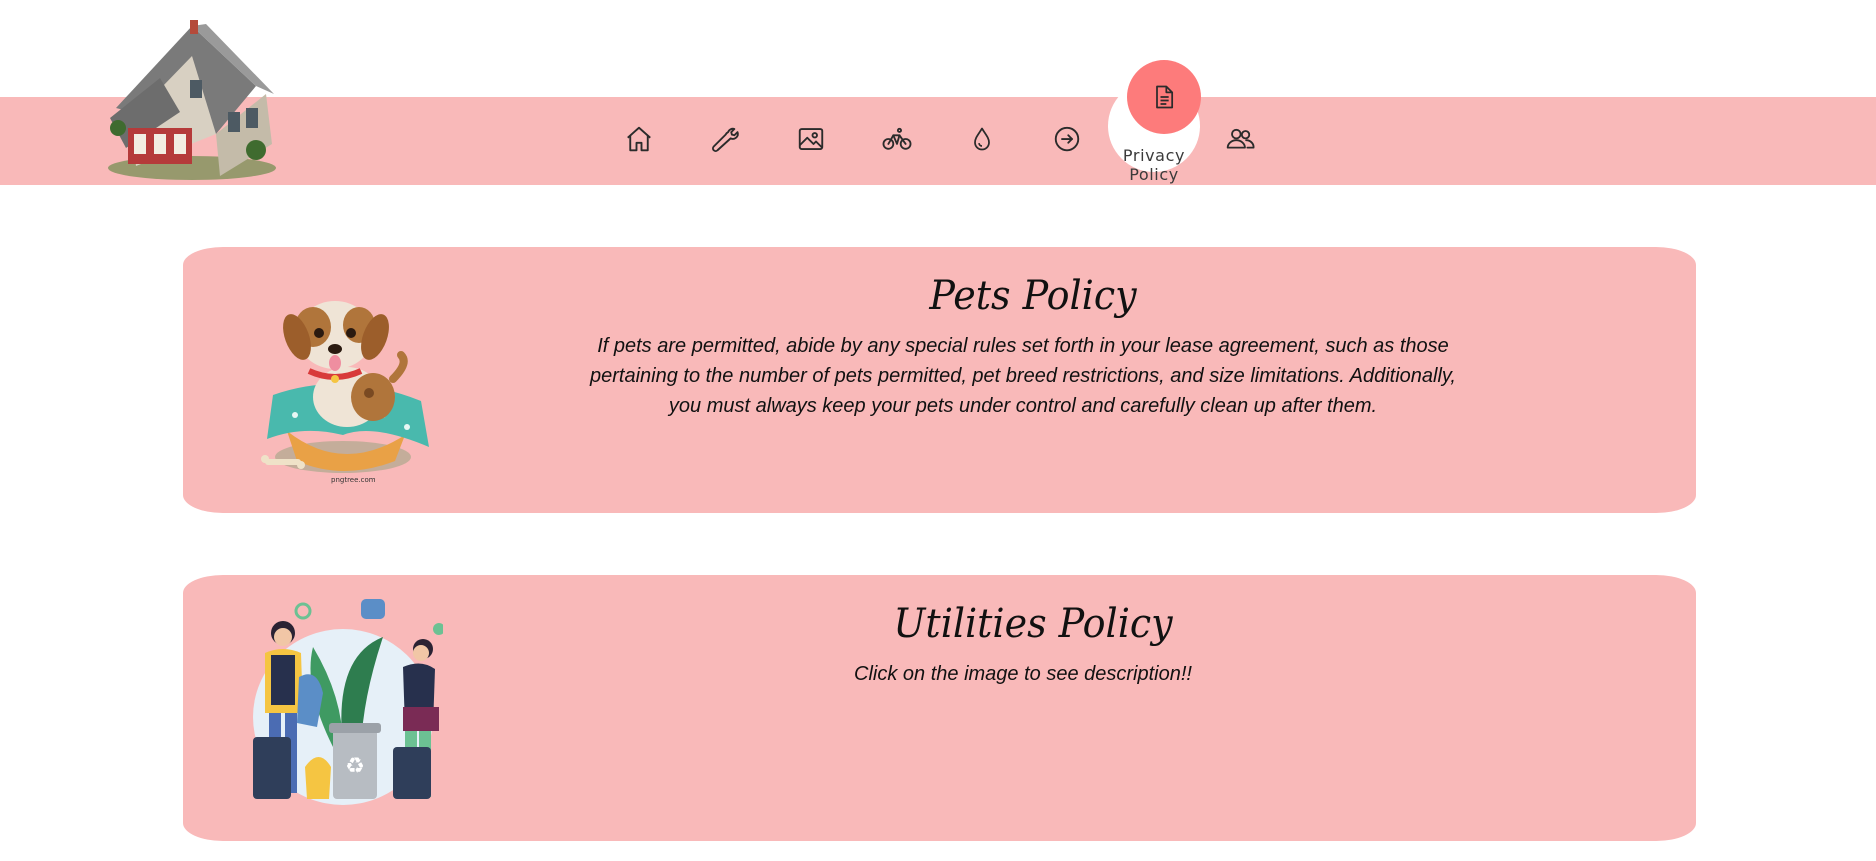 The width and height of the screenshot is (1876, 861). Describe the element at coordinates (1023, 674) in the screenshot. I see `card-text: Click on the image to see description!!` at that location.